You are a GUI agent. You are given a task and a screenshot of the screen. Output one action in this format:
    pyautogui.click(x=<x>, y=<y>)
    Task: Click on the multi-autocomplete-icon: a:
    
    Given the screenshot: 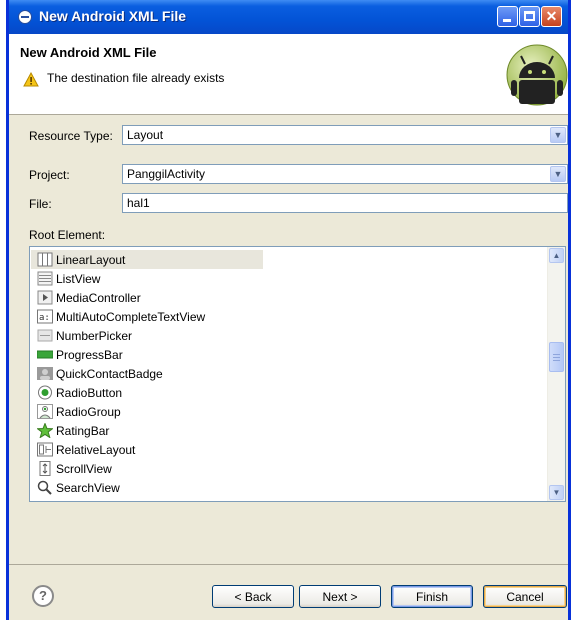 What is the action you would take?
    pyautogui.click(x=45, y=316)
    